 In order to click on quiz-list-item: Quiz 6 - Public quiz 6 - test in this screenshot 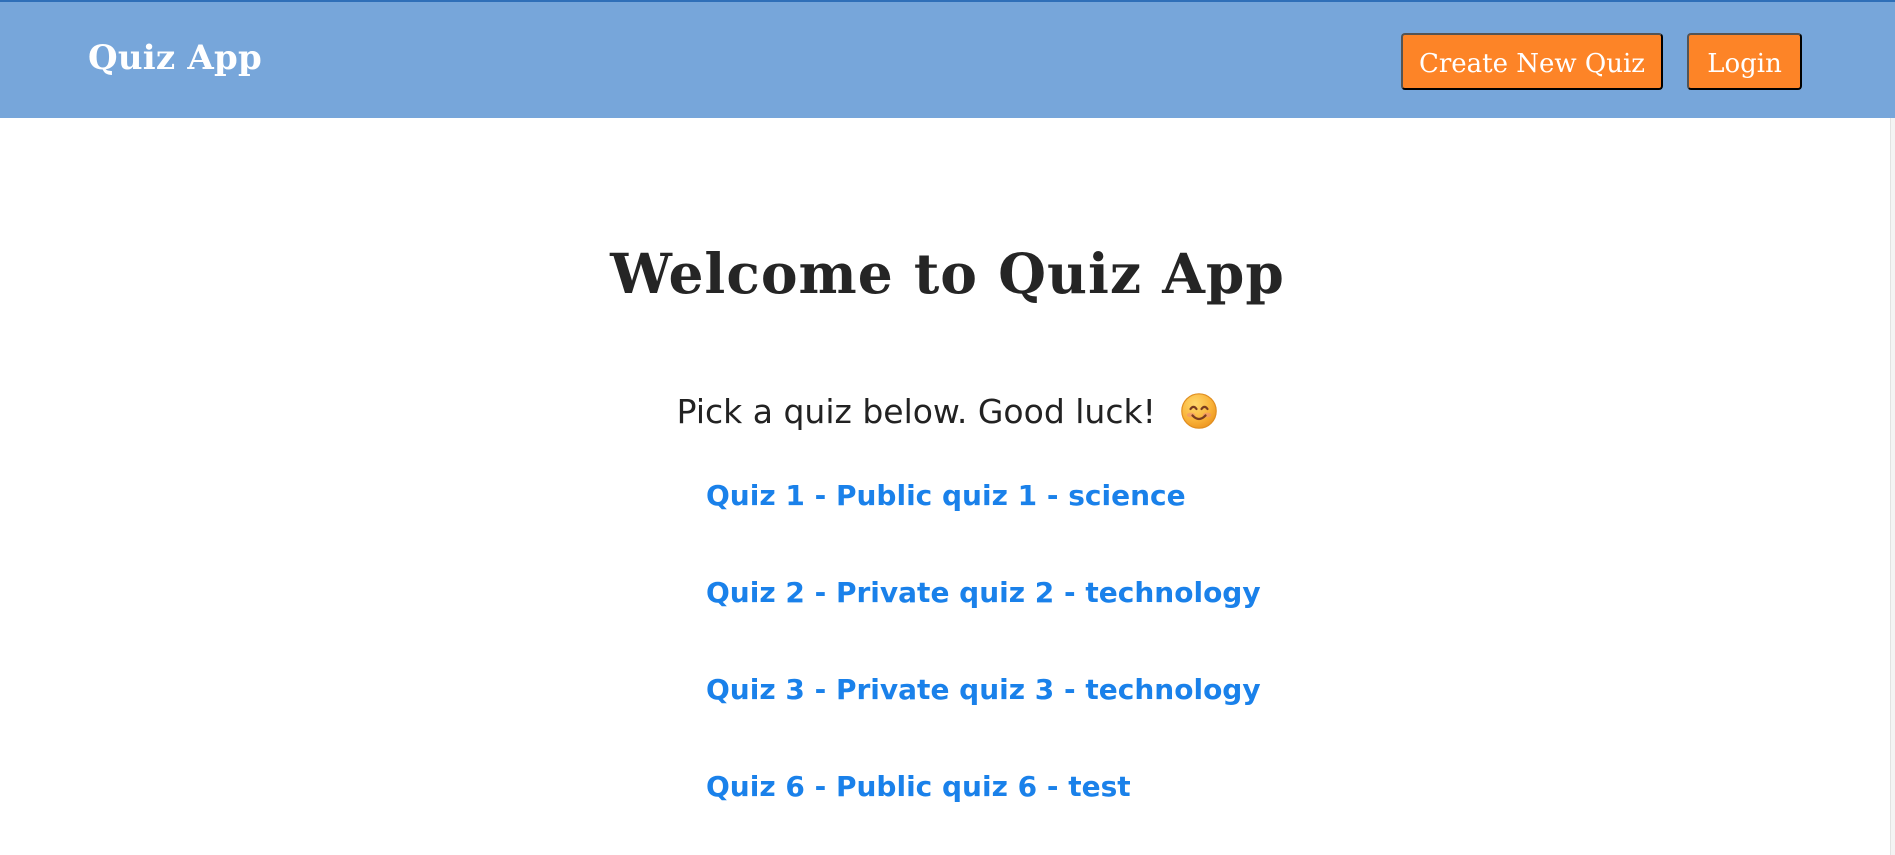, I will do `click(983, 810)`.